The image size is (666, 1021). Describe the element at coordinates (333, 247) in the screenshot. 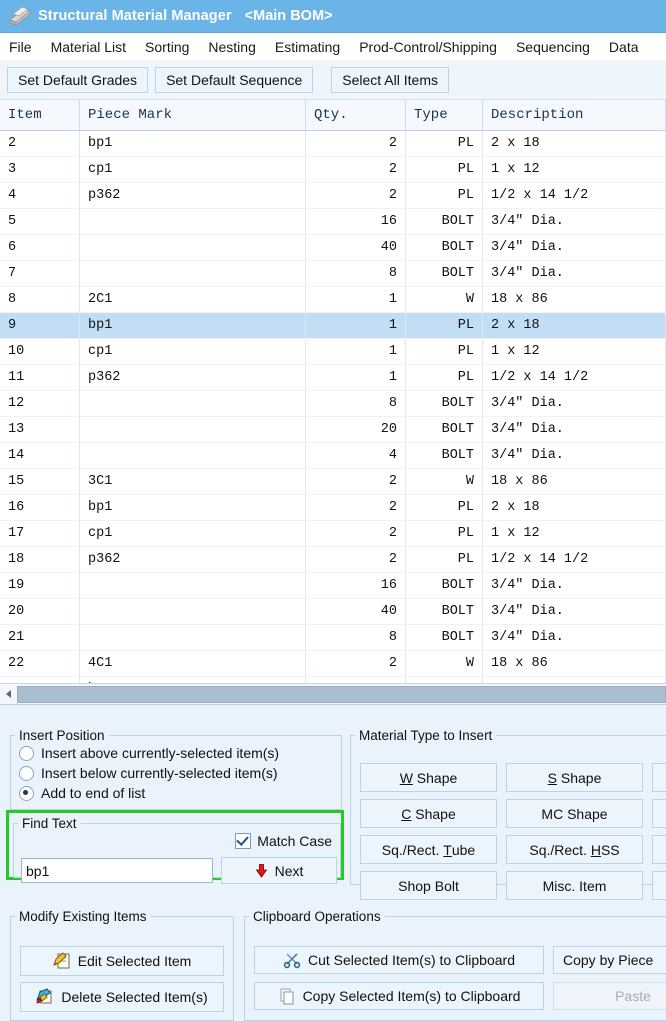

I see `table-row: 6 40 BOLT 3/4" Dia.` at that location.